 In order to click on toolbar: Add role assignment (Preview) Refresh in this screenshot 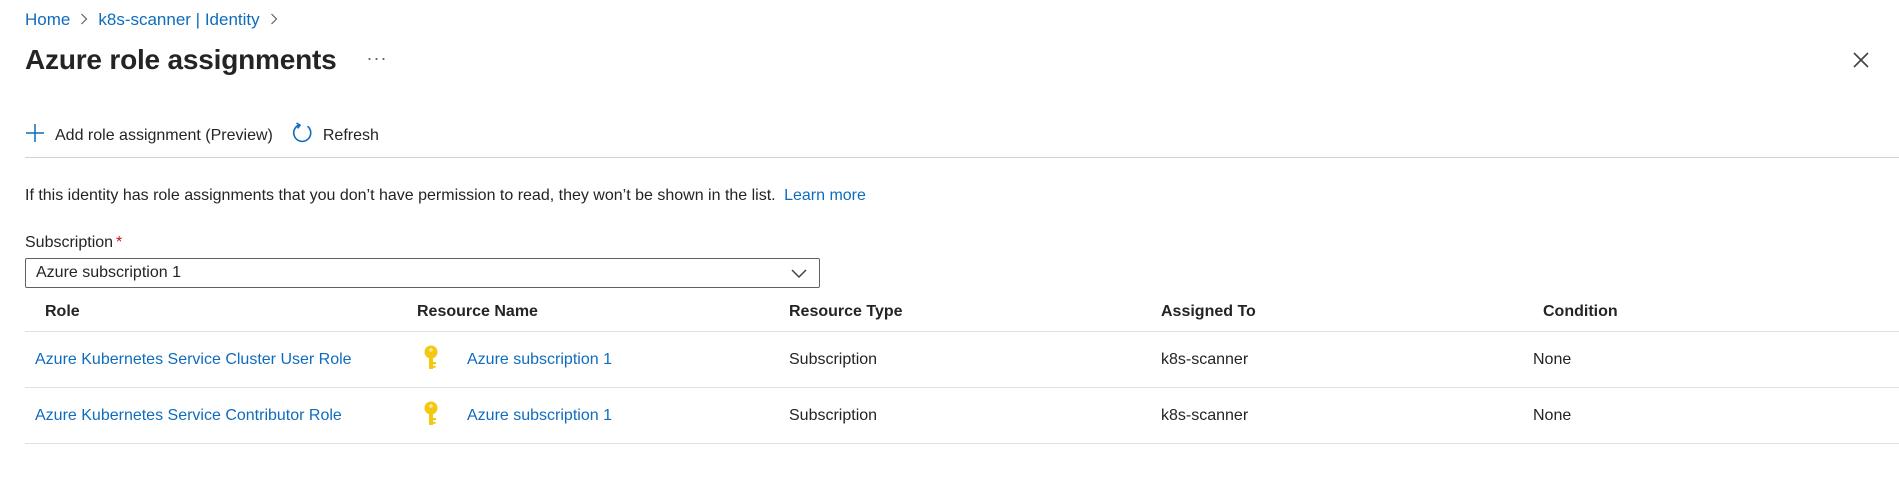, I will do `click(211, 135)`.